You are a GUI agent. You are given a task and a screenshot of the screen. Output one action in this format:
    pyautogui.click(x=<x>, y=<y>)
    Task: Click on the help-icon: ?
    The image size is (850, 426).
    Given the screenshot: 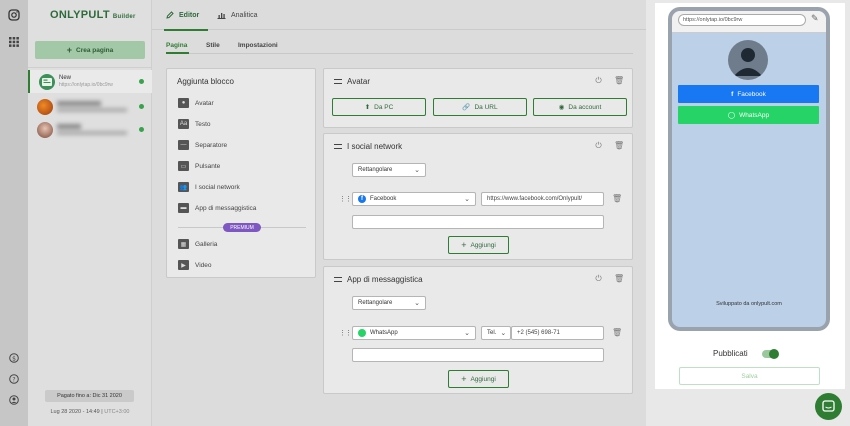 What is the action you would take?
    pyautogui.click(x=13, y=378)
    